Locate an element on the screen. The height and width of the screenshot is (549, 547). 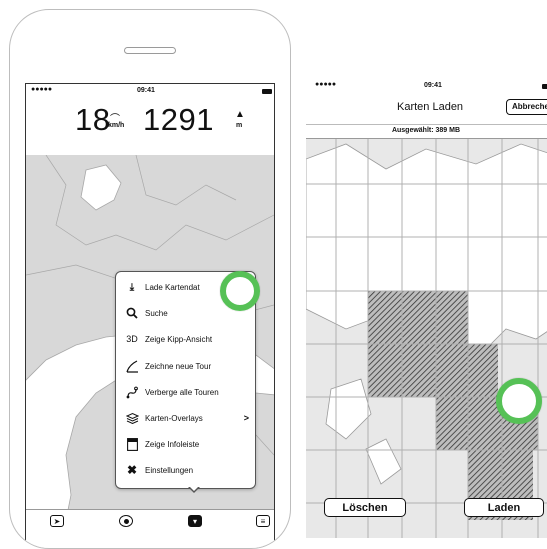
menu-item-info-bar: Zeige Infoleiste is located at coordinates (161, 444).